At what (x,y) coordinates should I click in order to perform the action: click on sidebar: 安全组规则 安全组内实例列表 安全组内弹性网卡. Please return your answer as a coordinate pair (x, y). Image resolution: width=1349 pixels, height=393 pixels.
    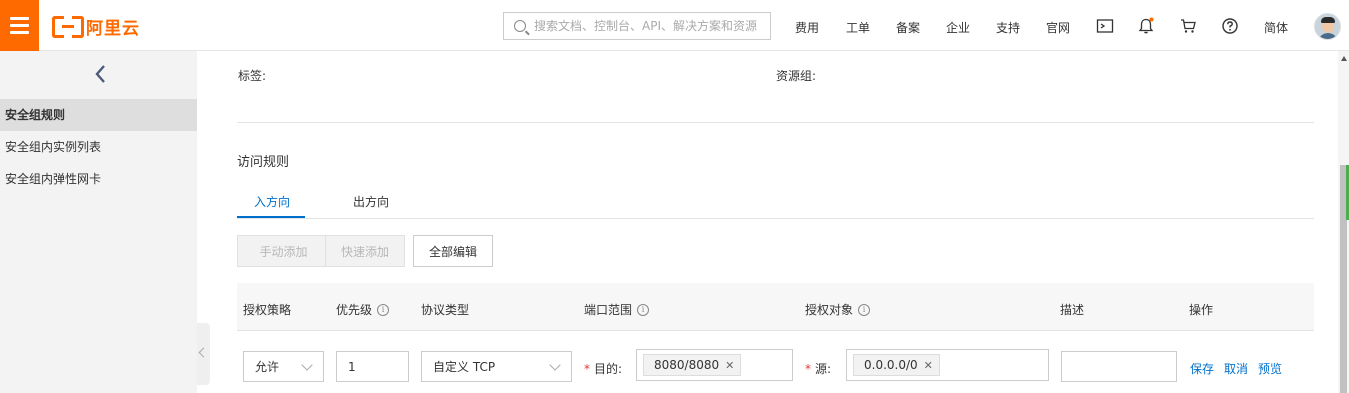
    Looking at the image, I should click on (98, 222).